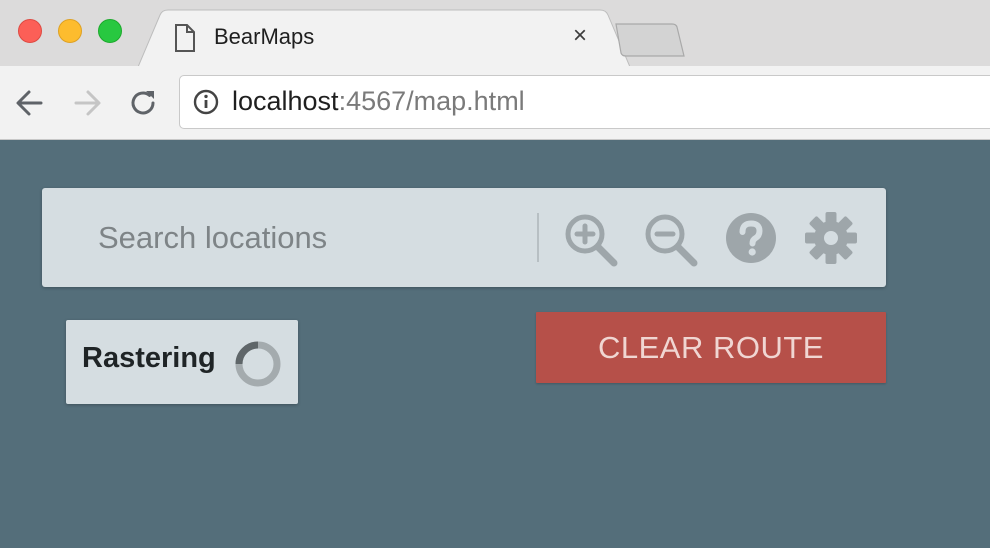  I want to click on rastering-status: Rastering, so click(182, 362).